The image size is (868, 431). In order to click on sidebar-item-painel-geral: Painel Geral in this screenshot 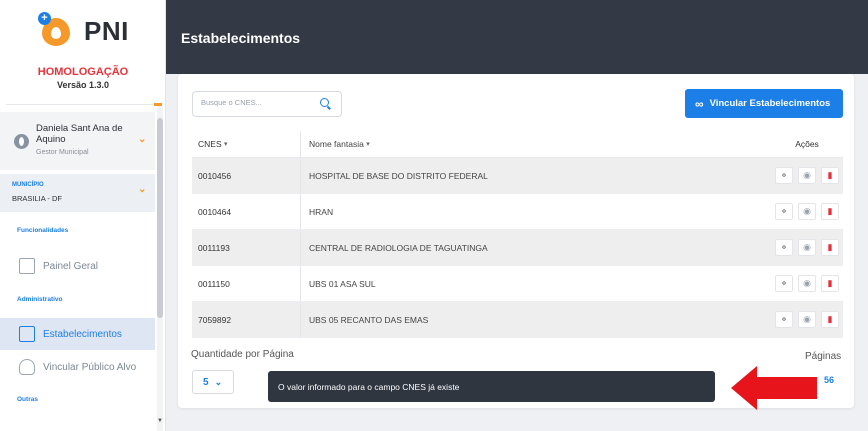, I will do `click(77, 266)`.